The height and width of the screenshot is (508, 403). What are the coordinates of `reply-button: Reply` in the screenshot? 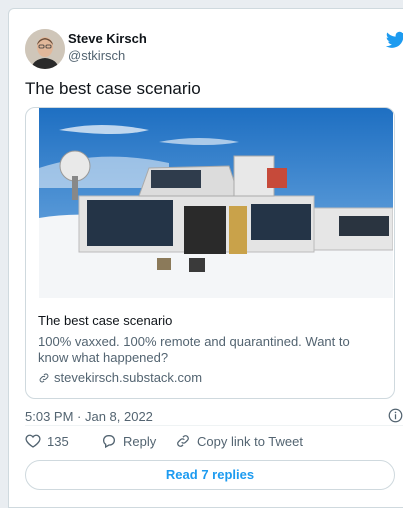 It's located at (128, 441).